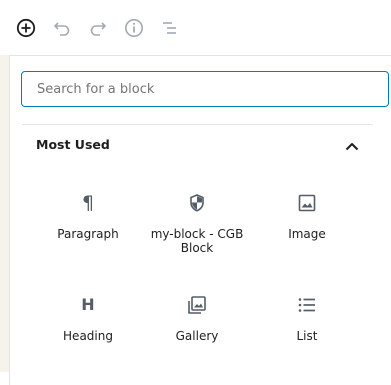 The width and height of the screenshot is (391, 385). I want to click on paragraph-icon: ¶, so click(88, 203).